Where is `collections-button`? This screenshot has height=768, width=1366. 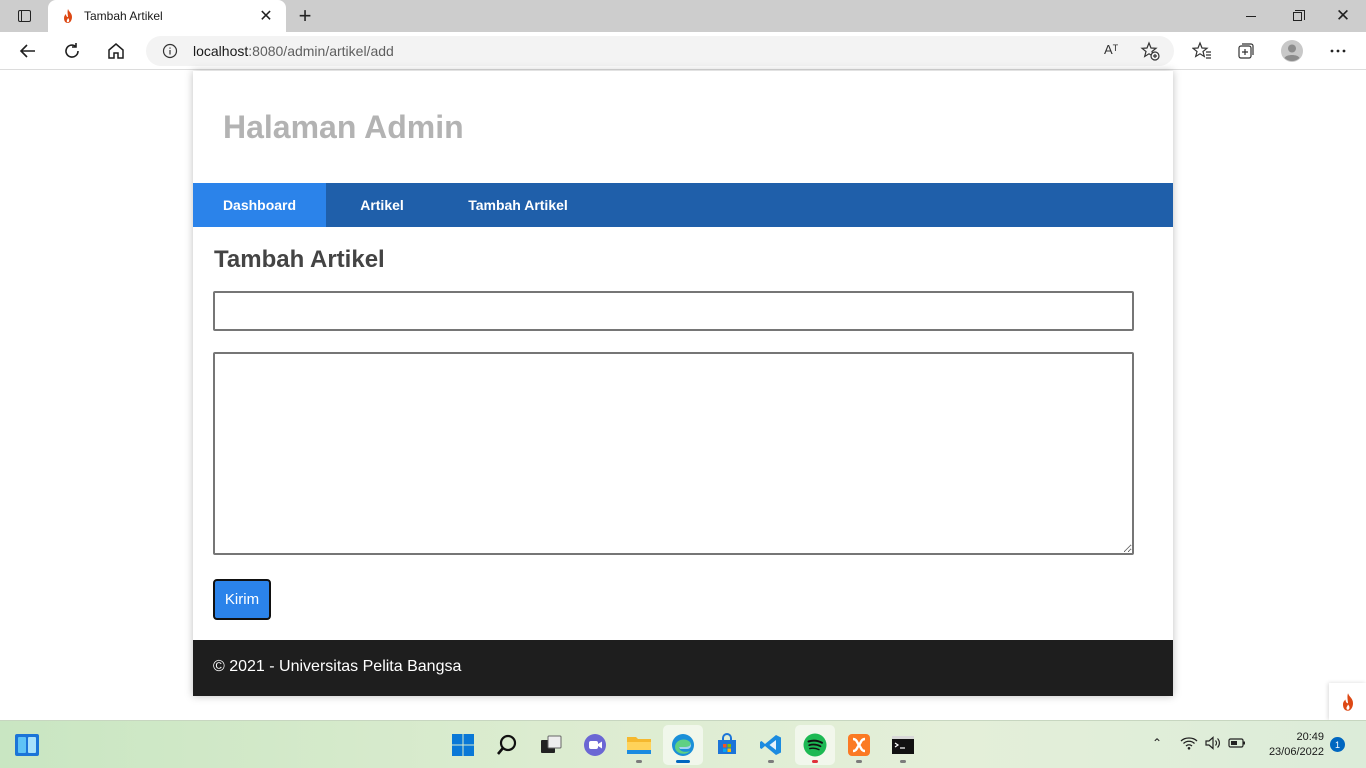 collections-button is located at coordinates (1246, 51).